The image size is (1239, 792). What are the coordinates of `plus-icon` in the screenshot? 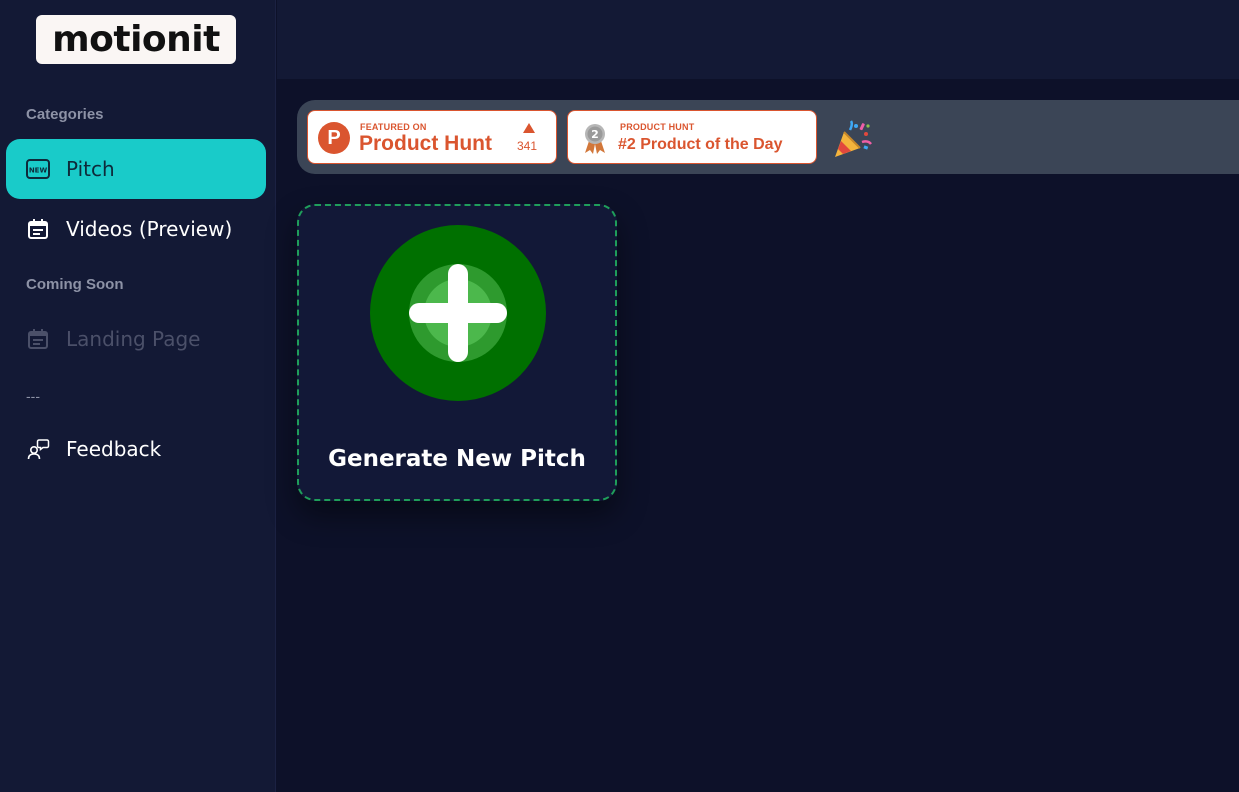 It's located at (458, 313).